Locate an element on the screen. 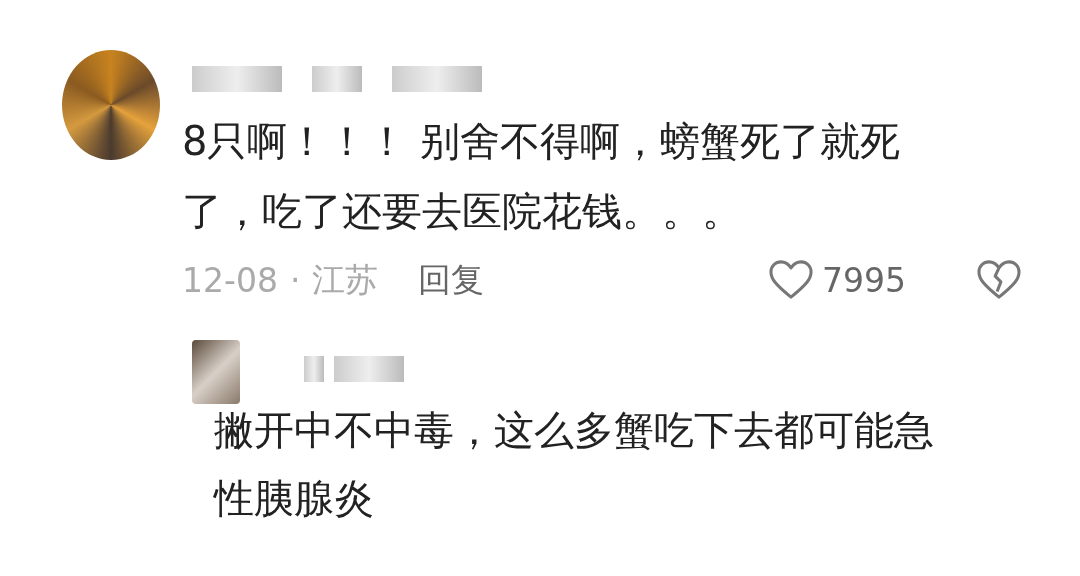  like-count: 7995 is located at coordinates (864, 280).